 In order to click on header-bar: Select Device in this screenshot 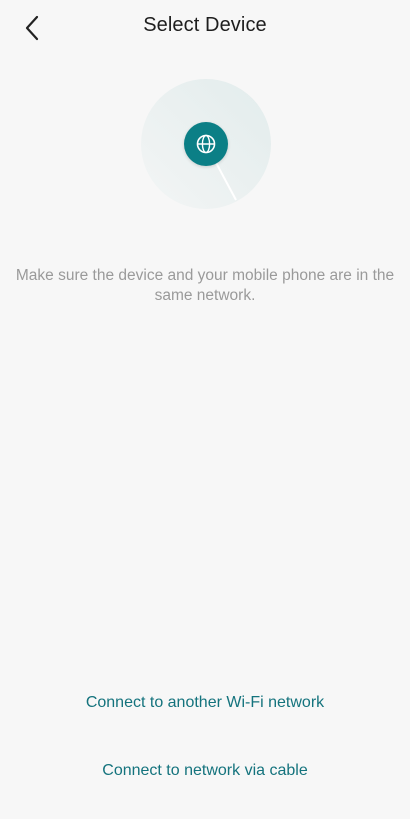, I will do `click(205, 28)`.